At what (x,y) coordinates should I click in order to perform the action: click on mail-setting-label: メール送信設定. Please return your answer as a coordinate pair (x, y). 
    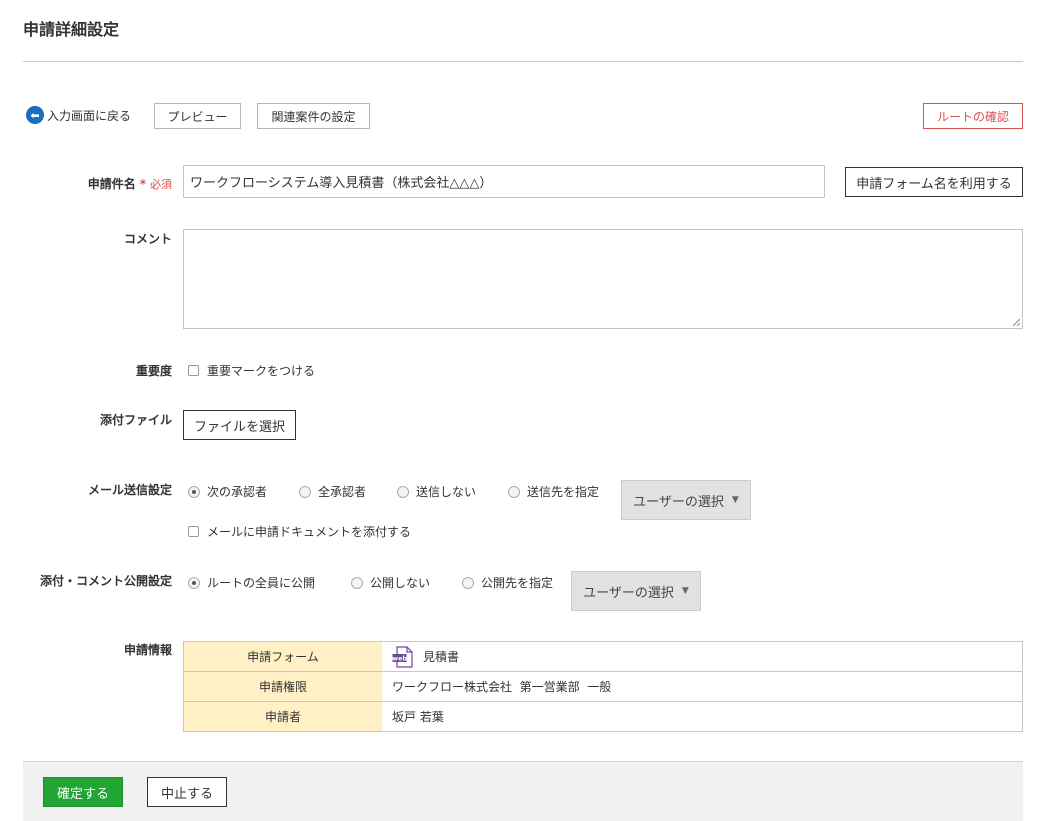
    Looking at the image, I should click on (129, 490).